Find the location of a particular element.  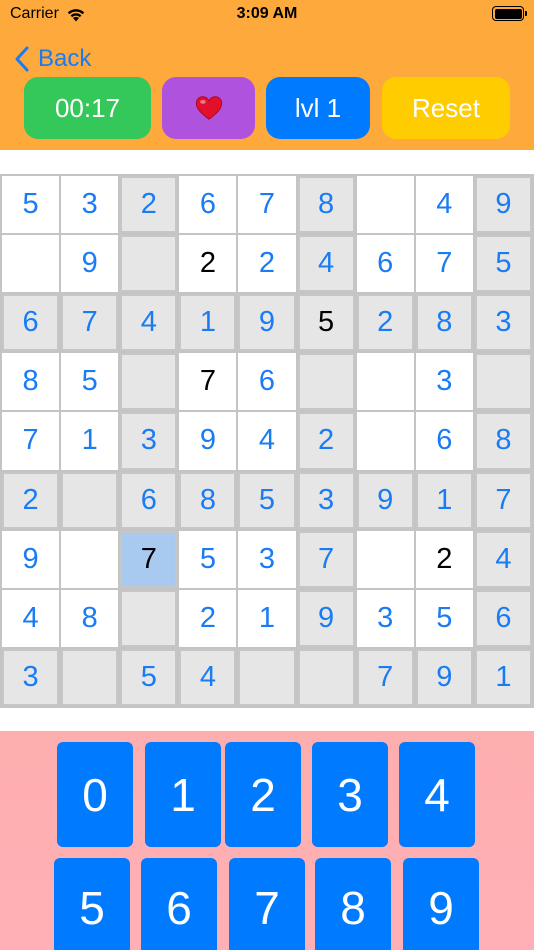

keypad-key-0: 0 is located at coordinates (95, 794).